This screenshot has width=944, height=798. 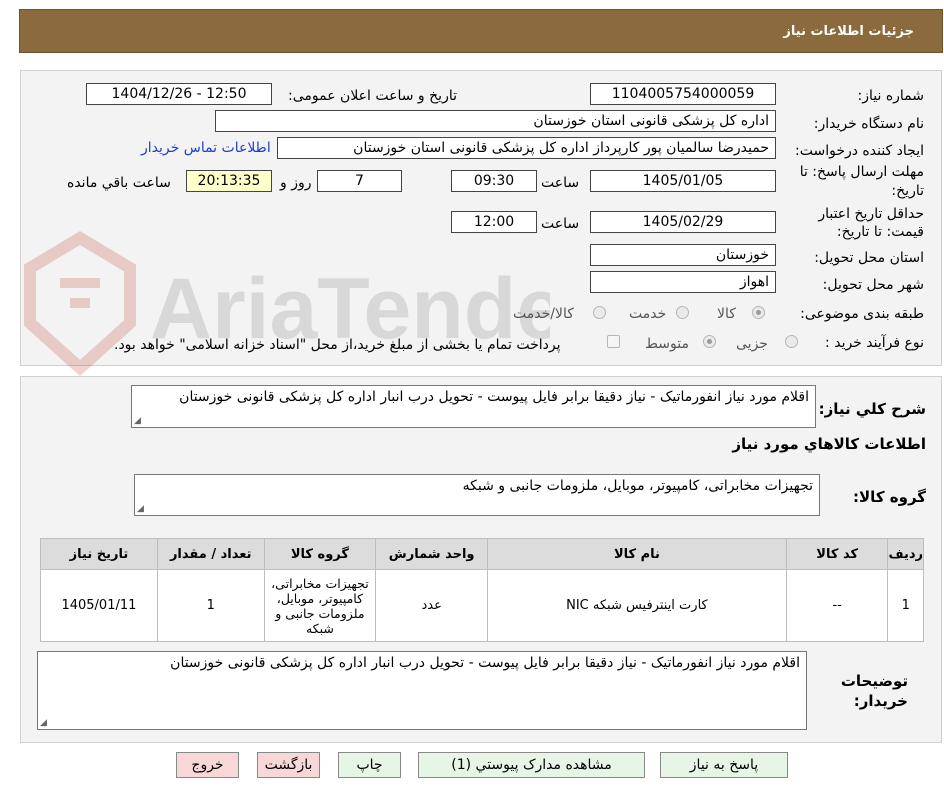 I want to click on process-option-minor: جزیی, so click(x=752, y=344).